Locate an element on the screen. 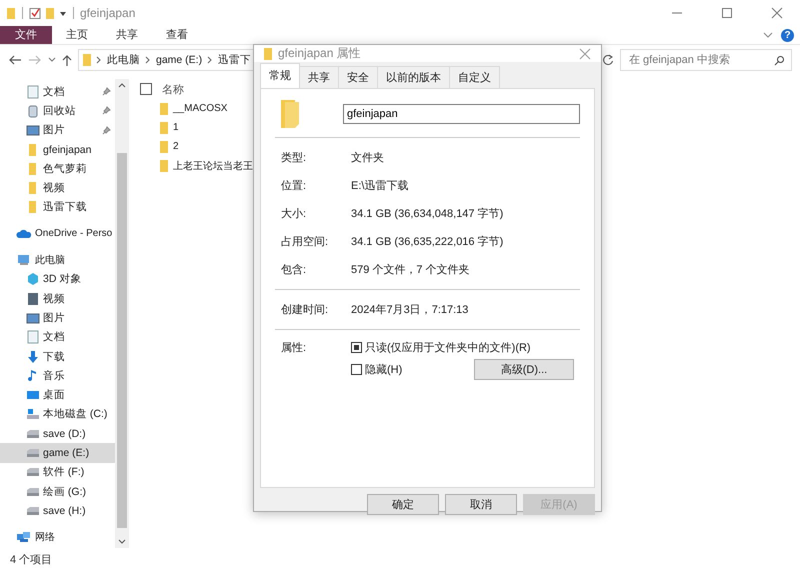 The image size is (800, 570). property-label: 位置: is located at coordinates (294, 186).